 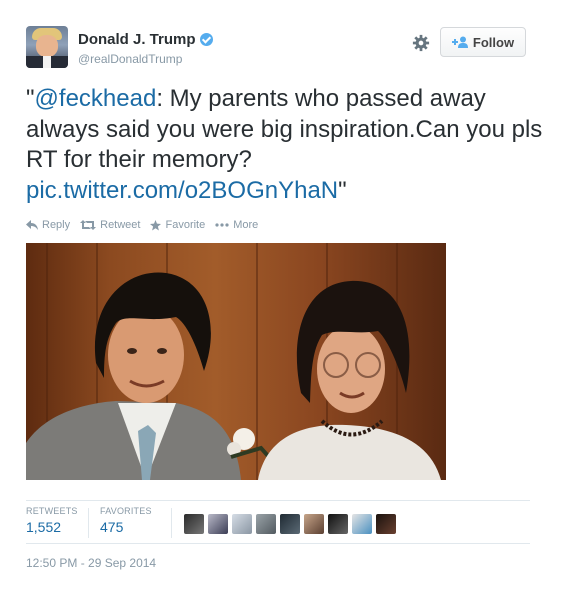 I want to click on retweet-label: Retweet, so click(x=120, y=225).